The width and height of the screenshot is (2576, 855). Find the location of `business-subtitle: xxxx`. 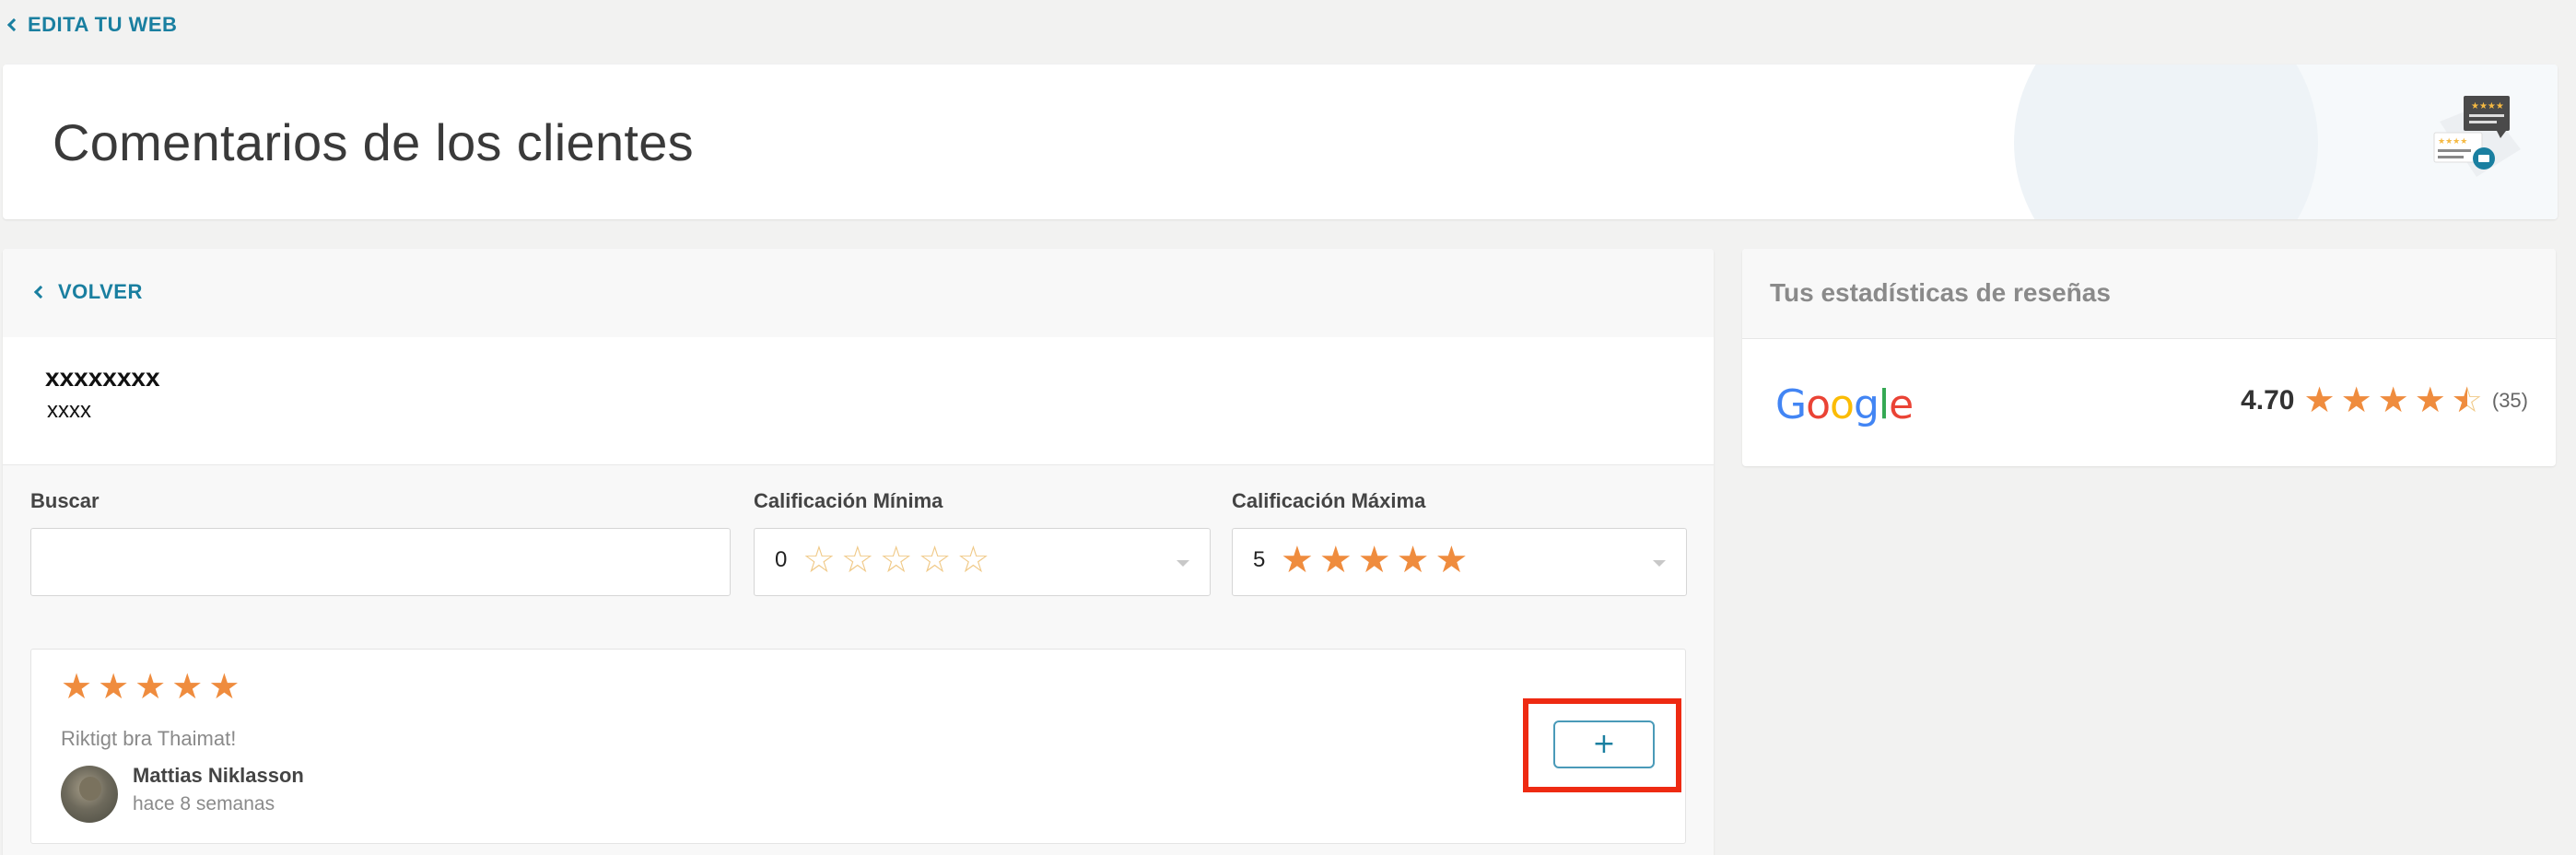

business-subtitle: xxxx is located at coordinates (69, 410).